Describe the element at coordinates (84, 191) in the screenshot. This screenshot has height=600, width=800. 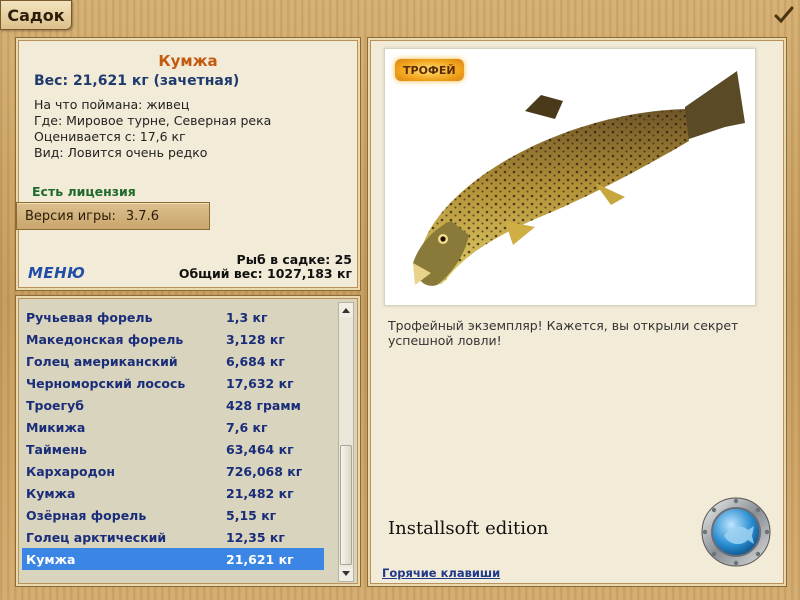
I see `license-status: Есть лицензия` at that location.